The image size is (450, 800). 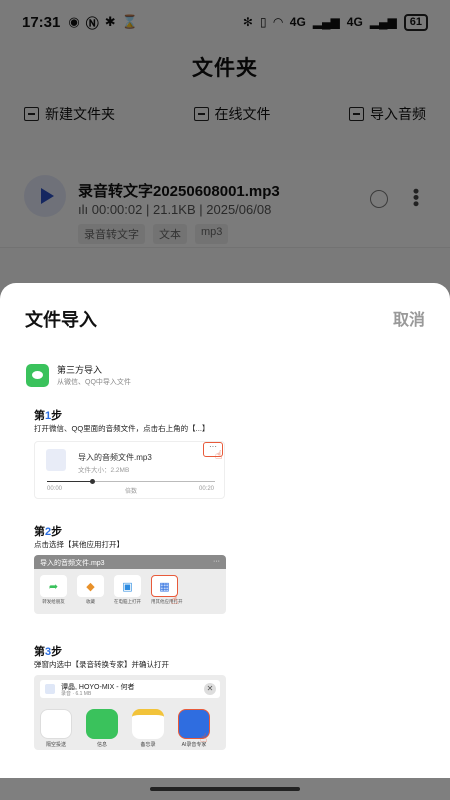 I want to click on step2-header: 导入的音频文件.mp3 ···, so click(x=130, y=562).